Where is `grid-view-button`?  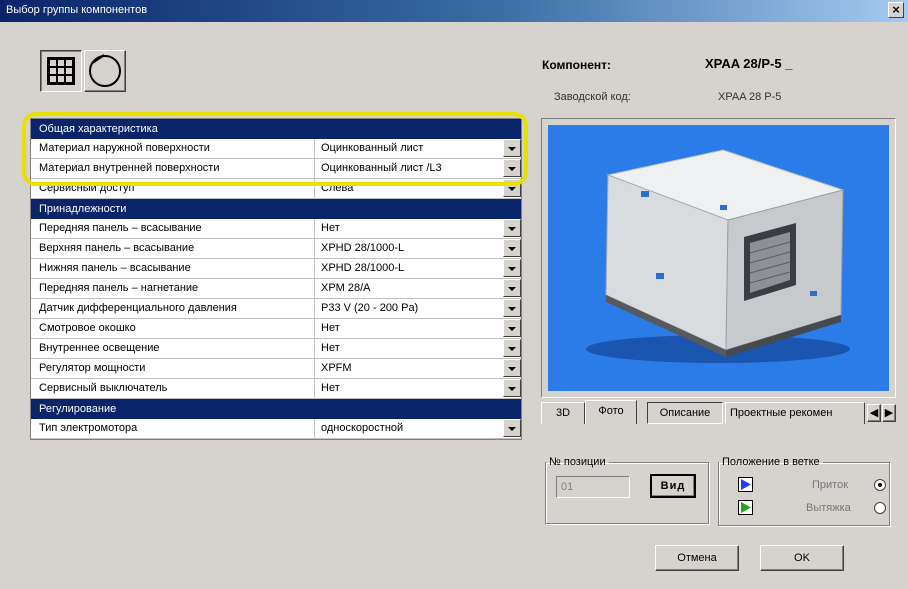 grid-view-button is located at coordinates (61, 71).